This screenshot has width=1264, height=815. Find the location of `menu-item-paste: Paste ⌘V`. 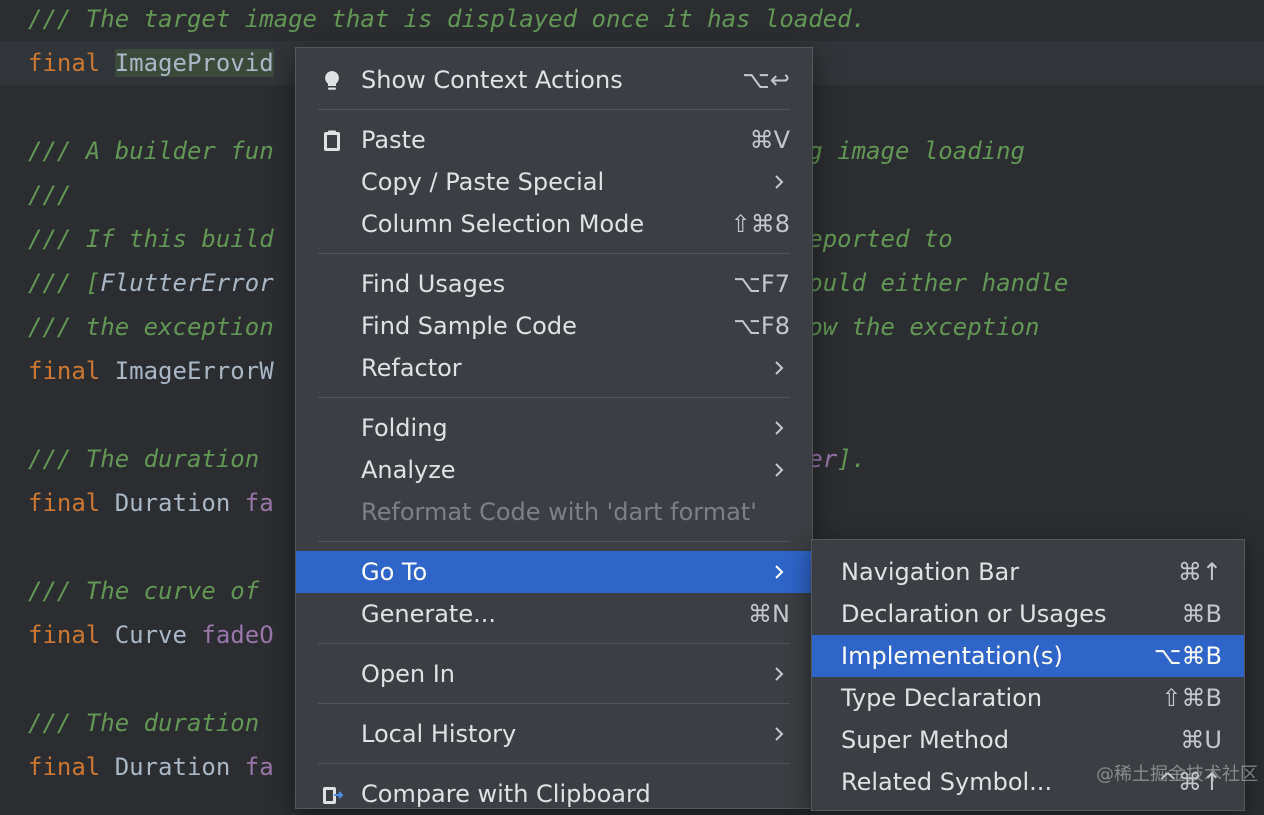

menu-item-paste: Paste ⌘V is located at coordinates (554, 140).